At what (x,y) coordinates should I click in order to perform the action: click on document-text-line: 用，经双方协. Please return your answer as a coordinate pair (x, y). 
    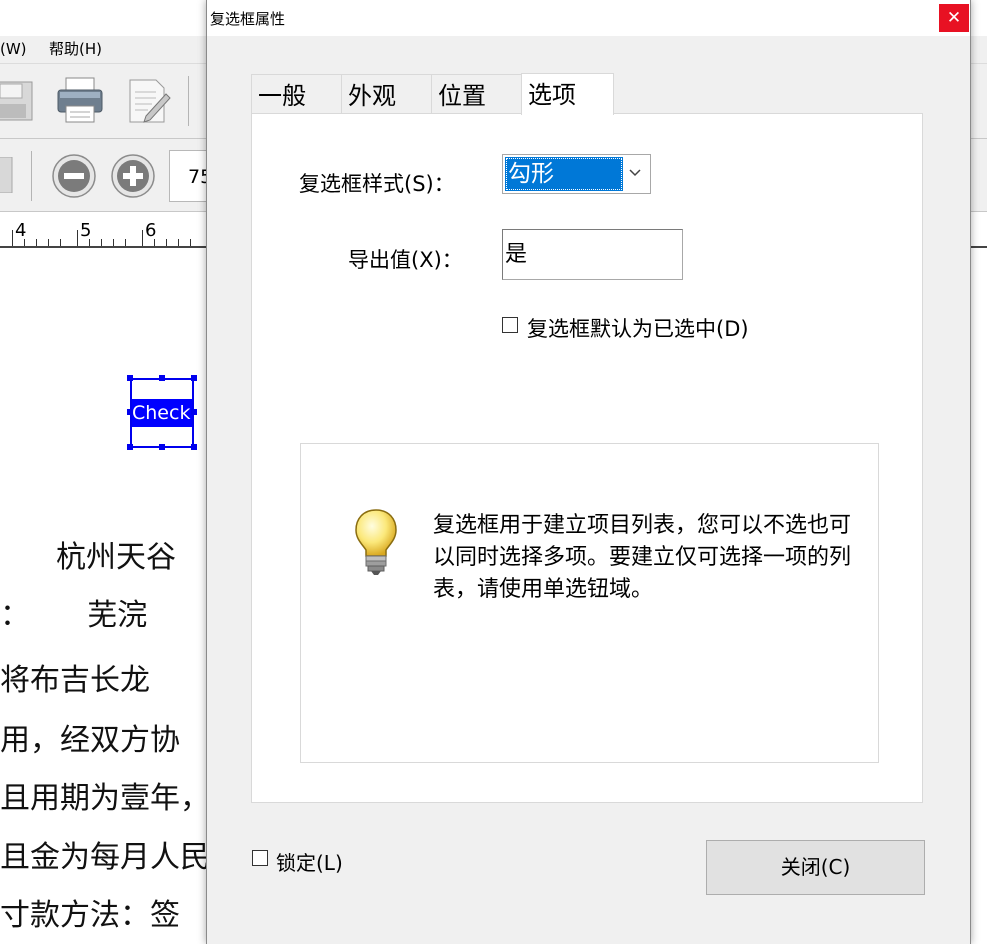
    Looking at the image, I should click on (90, 740).